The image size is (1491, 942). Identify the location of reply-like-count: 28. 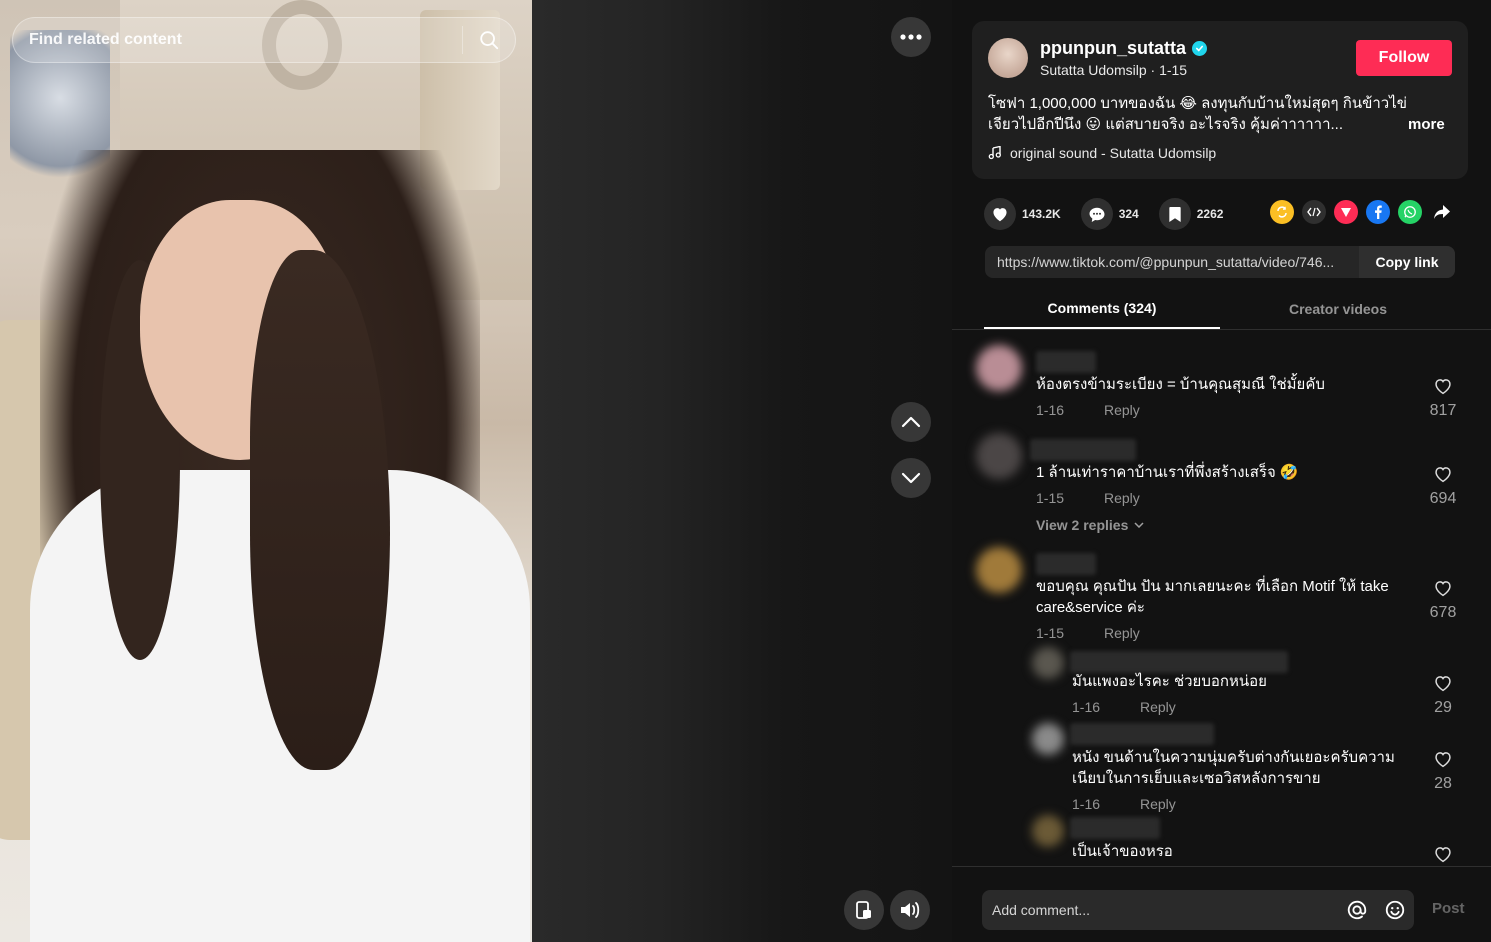
(1443, 783).